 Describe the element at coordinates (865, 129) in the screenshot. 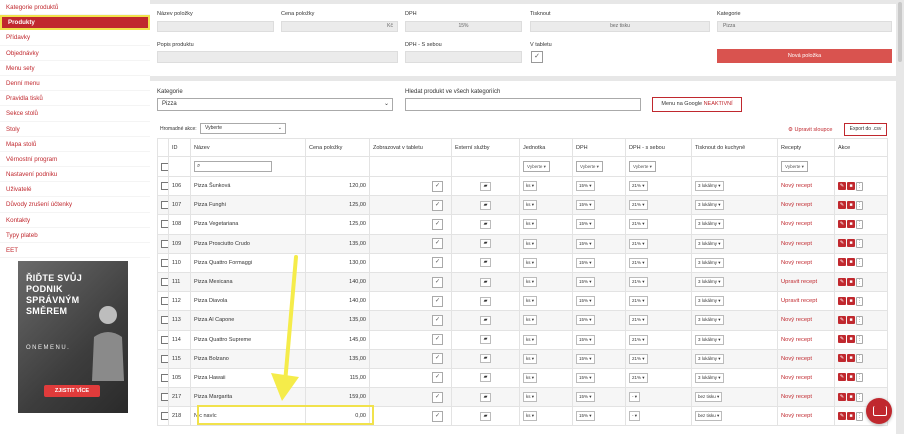

I see `export-csv-button: Export do .csv` at that location.